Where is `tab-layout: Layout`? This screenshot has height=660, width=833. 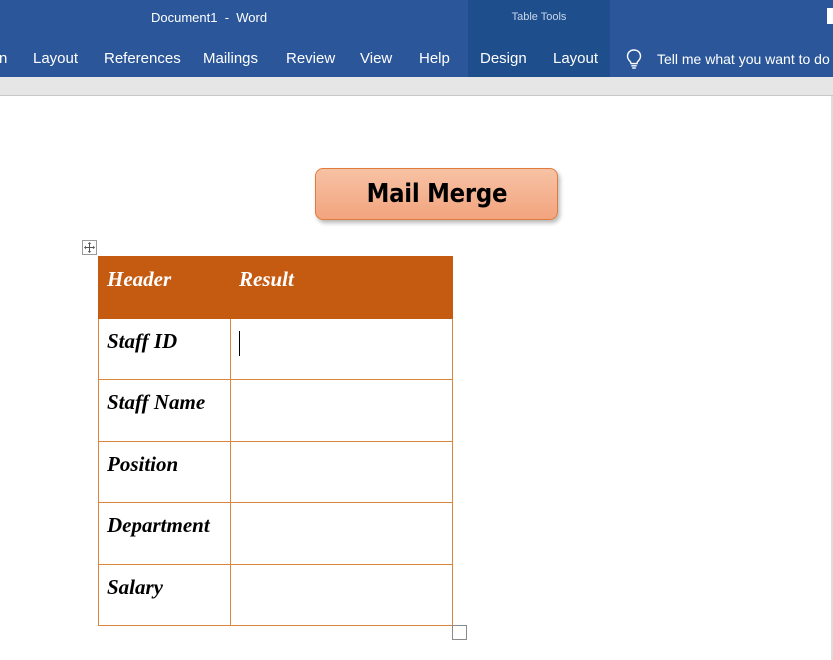 tab-layout: Layout is located at coordinates (55, 58).